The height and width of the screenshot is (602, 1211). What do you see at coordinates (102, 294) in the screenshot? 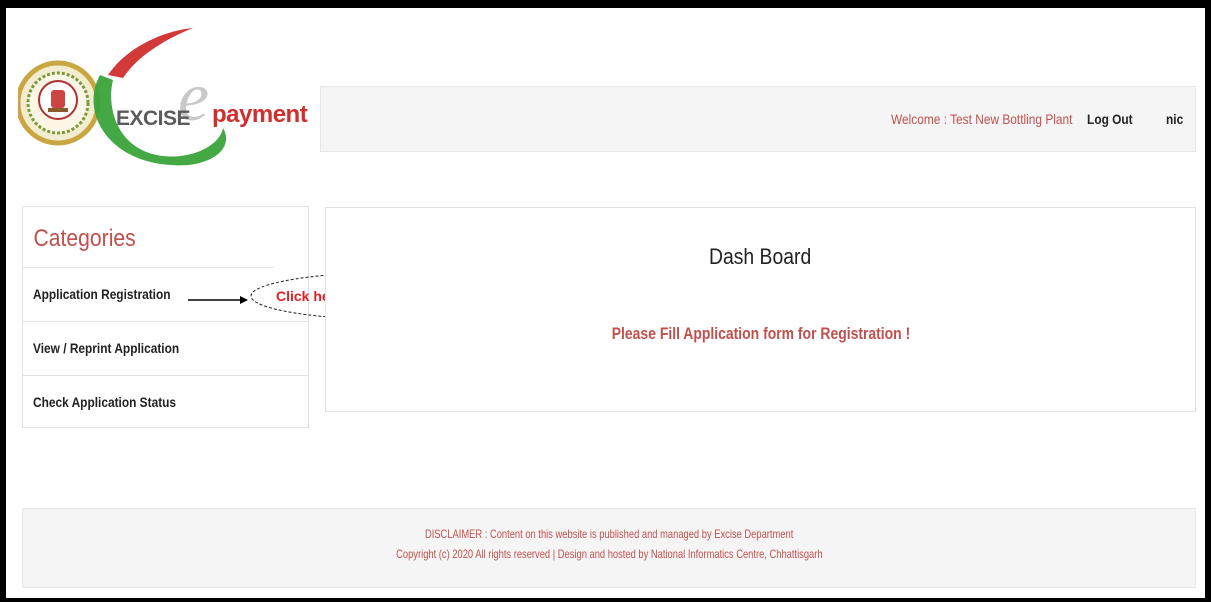
I see `sidebar-item-label: Application Registration` at bounding box center [102, 294].